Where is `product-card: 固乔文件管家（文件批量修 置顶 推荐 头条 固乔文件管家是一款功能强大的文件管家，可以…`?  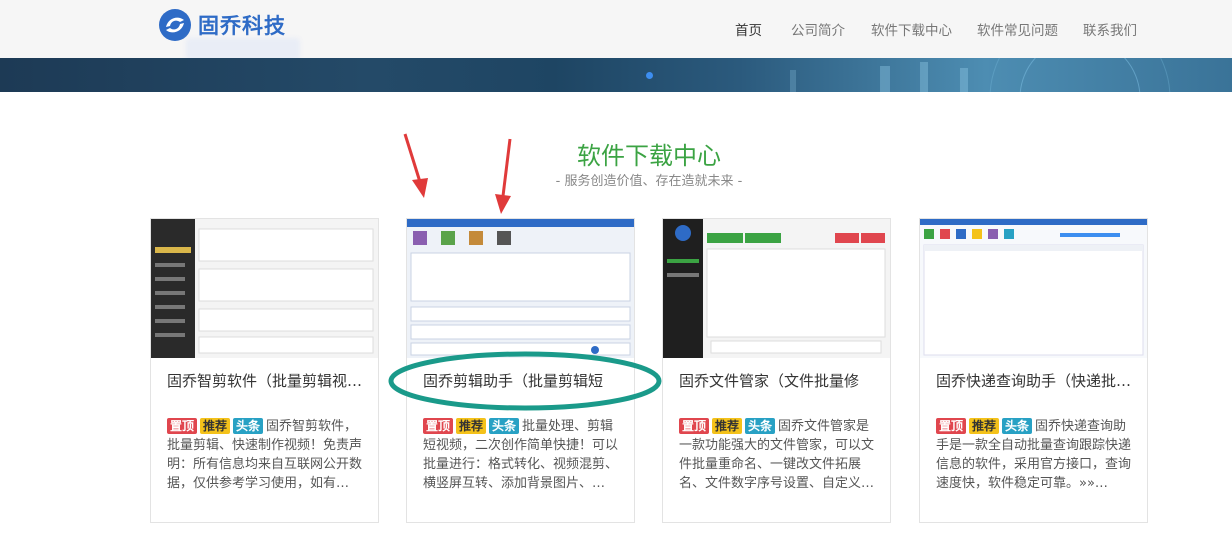
product-card: 固乔文件管家（文件批量修 置顶 推荐 头条 固乔文件管家是一款功能强大的文件管家，可以… is located at coordinates (776, 370).